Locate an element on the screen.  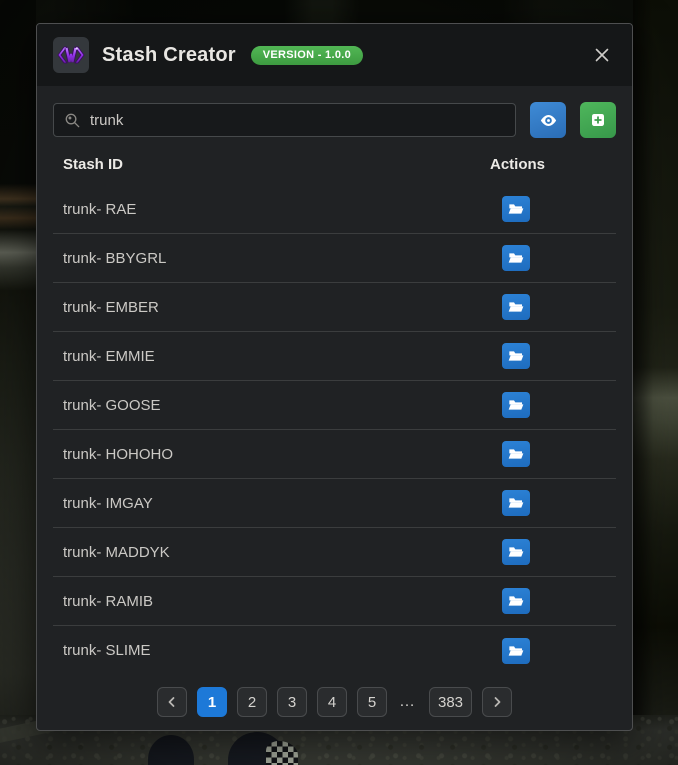
stash-id-label: trunk- IMGAY is located at coordinates (108, 503).